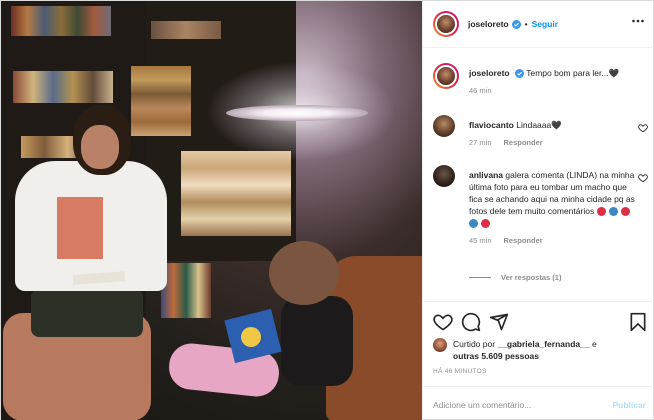 The height and width of the screenshot is (420, 654). Describe the element at coordinates (523, 404) in the screenshot. I see `comment-input` at that location.